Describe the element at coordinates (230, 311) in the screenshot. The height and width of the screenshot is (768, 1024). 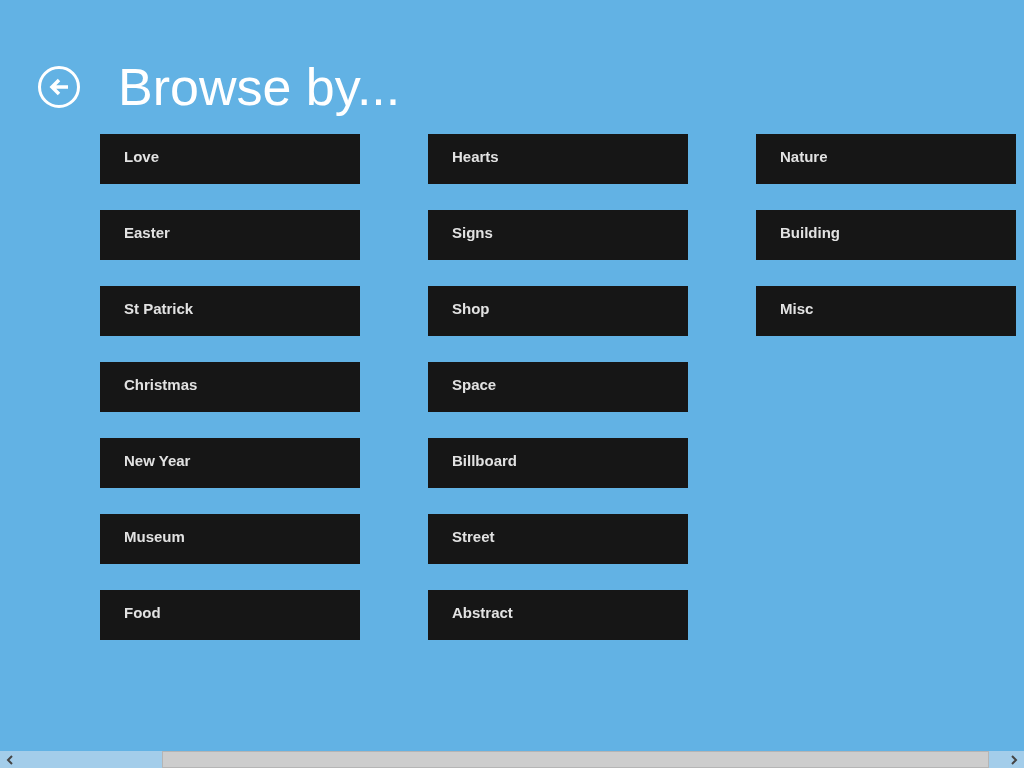
I see `category-tile: St Patrick` at that location.